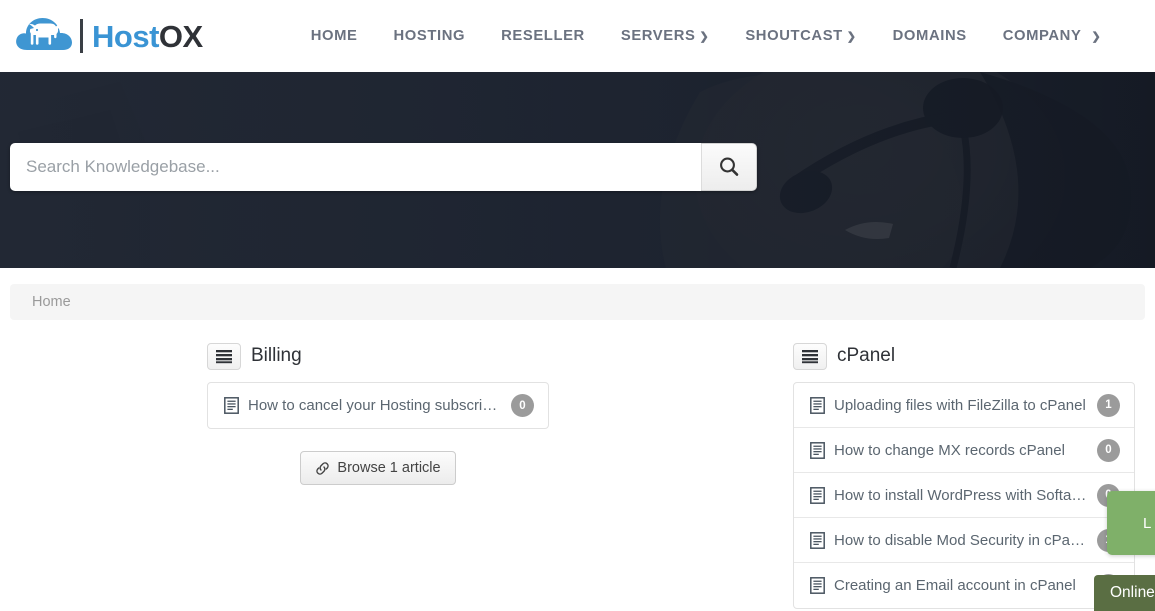 The image size is (1155, 611). I want to click on list-item: Creating an Email account in cPanel 0, so click(964, 585).